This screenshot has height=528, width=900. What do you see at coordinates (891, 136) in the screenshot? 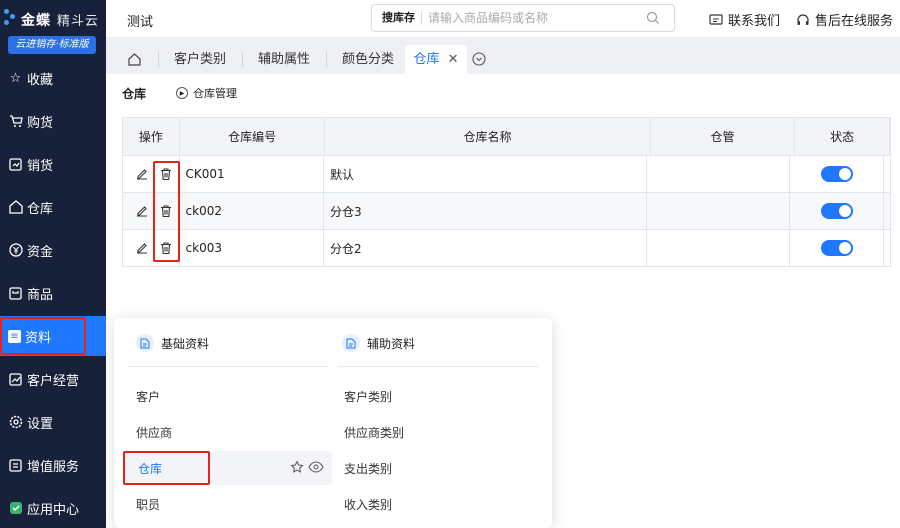
I see `column-header-spacer` at bounding box center [891, 136].